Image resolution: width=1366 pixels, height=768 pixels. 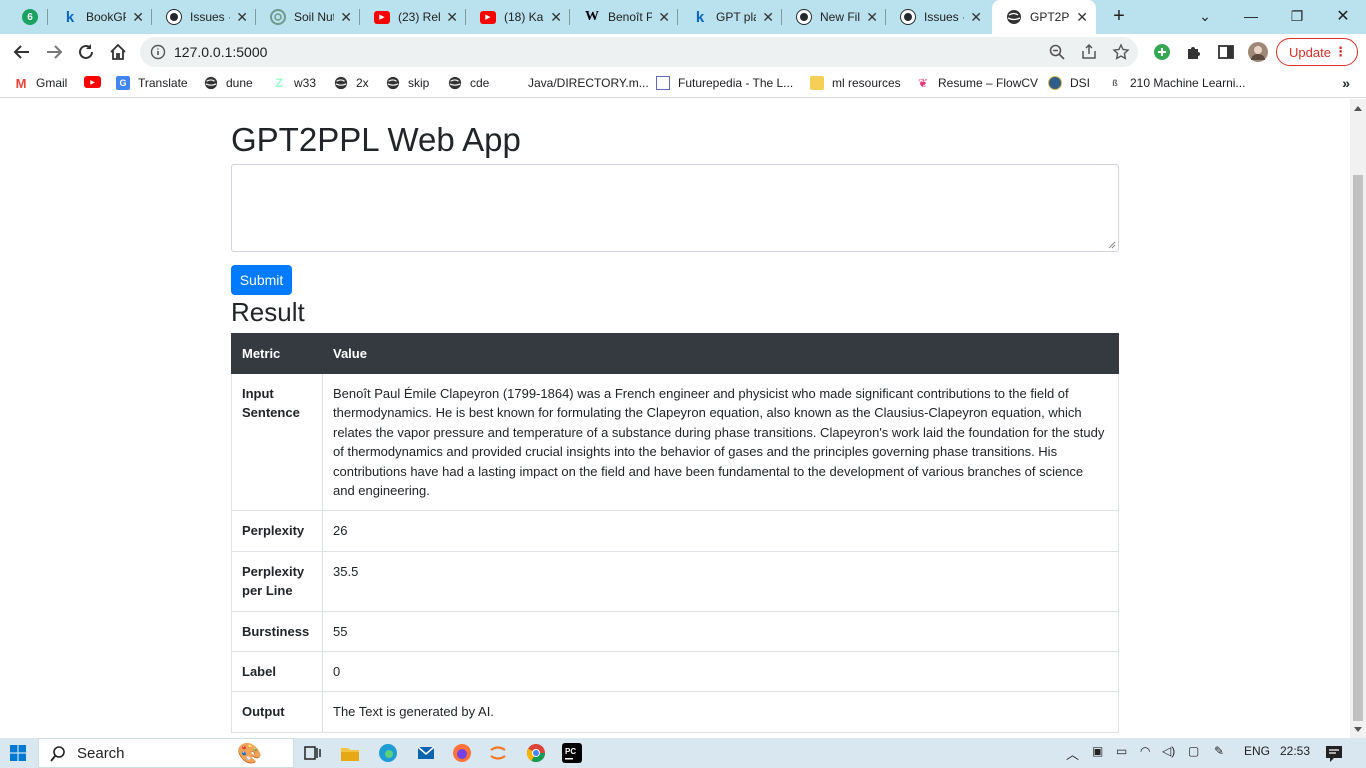 What do you see at coordinates (166, 753) in the screenshot?
I see `taskbar-search-box: Search 🎨` at bounding box center [166, 753].